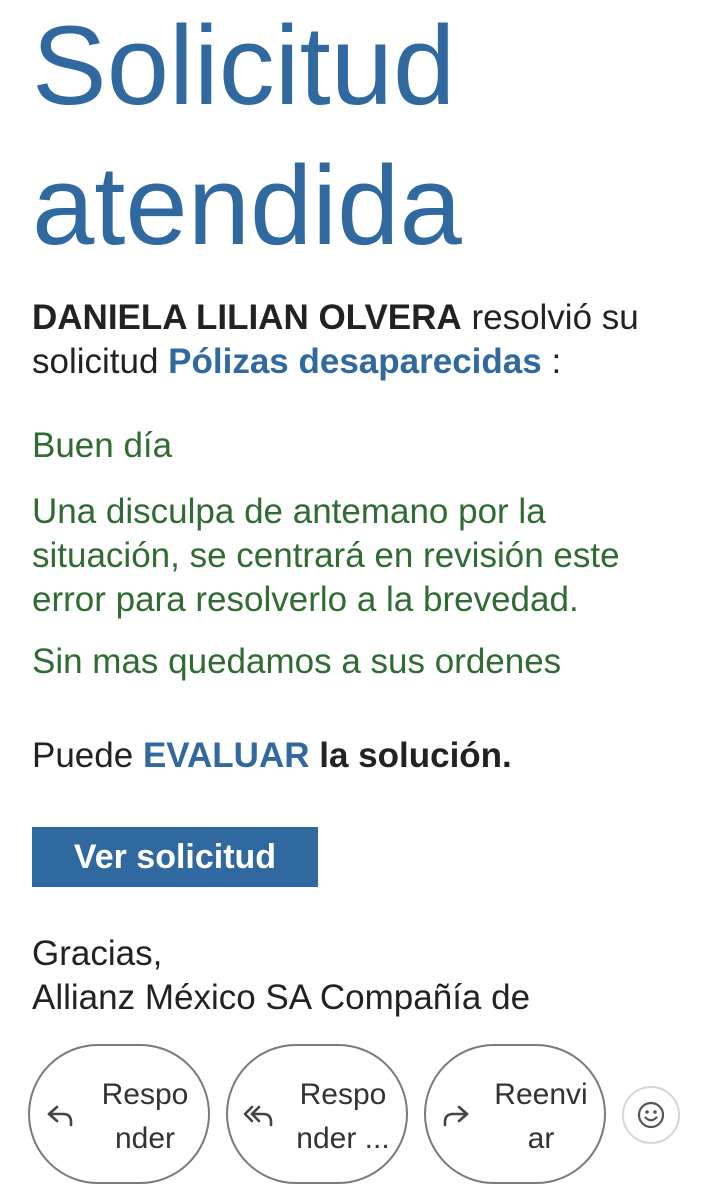  What do you see at coordinates (281, 997) in the screenshot?
I see `signoff-company: Allianz México SA Compañía de` at bounding box center [281, 997].